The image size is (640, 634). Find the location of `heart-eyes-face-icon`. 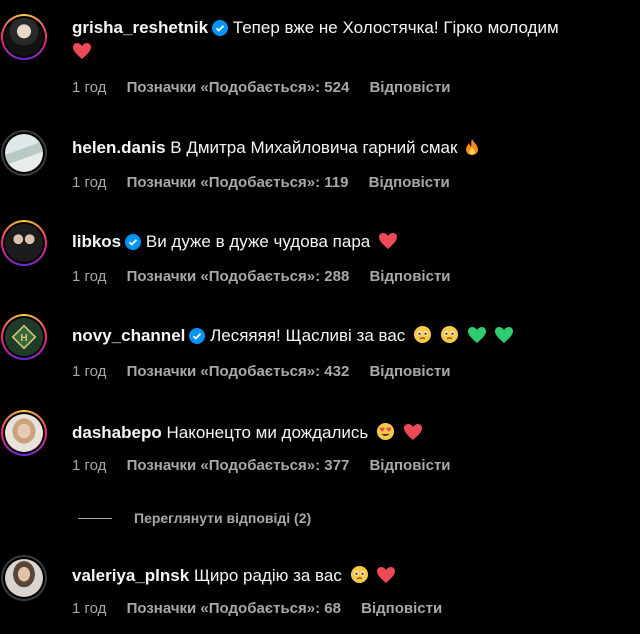

heart-eyes-face-icon is located at coordinates (385, 431).